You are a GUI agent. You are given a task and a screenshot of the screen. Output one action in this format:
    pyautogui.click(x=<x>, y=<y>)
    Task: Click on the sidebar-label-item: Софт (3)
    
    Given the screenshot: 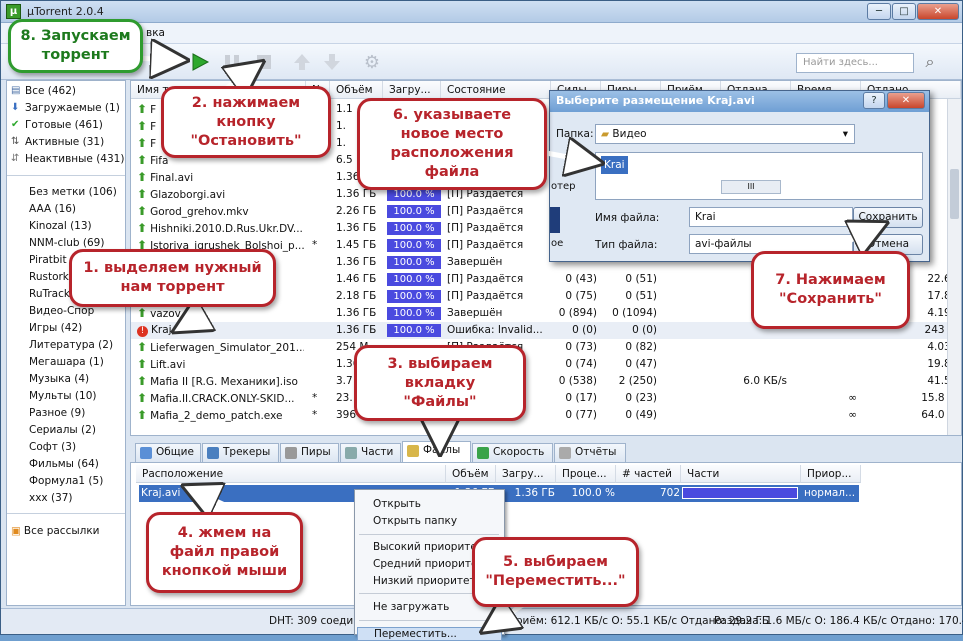 What is the action you would take?
    pyautogui.click(x=52, y=447)
    